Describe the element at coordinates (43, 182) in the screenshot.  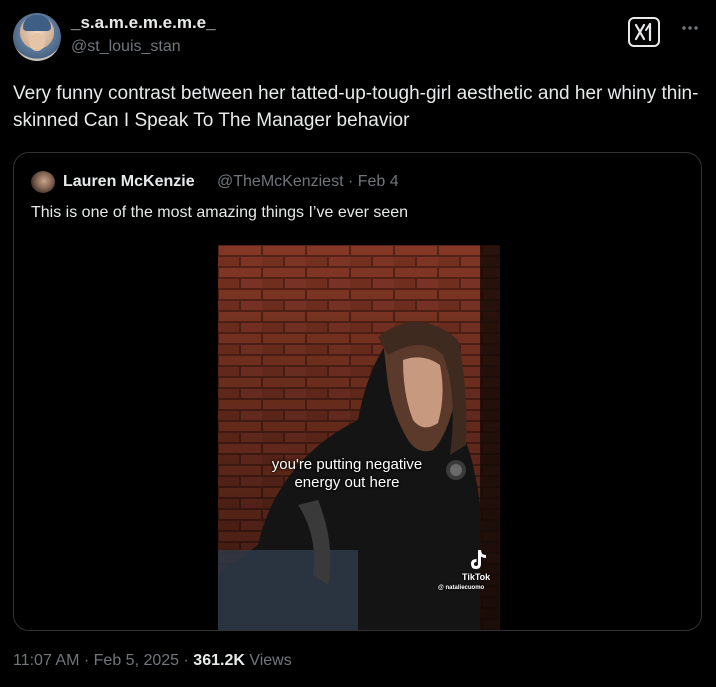
I see `quoted-author-avatar` at that location.